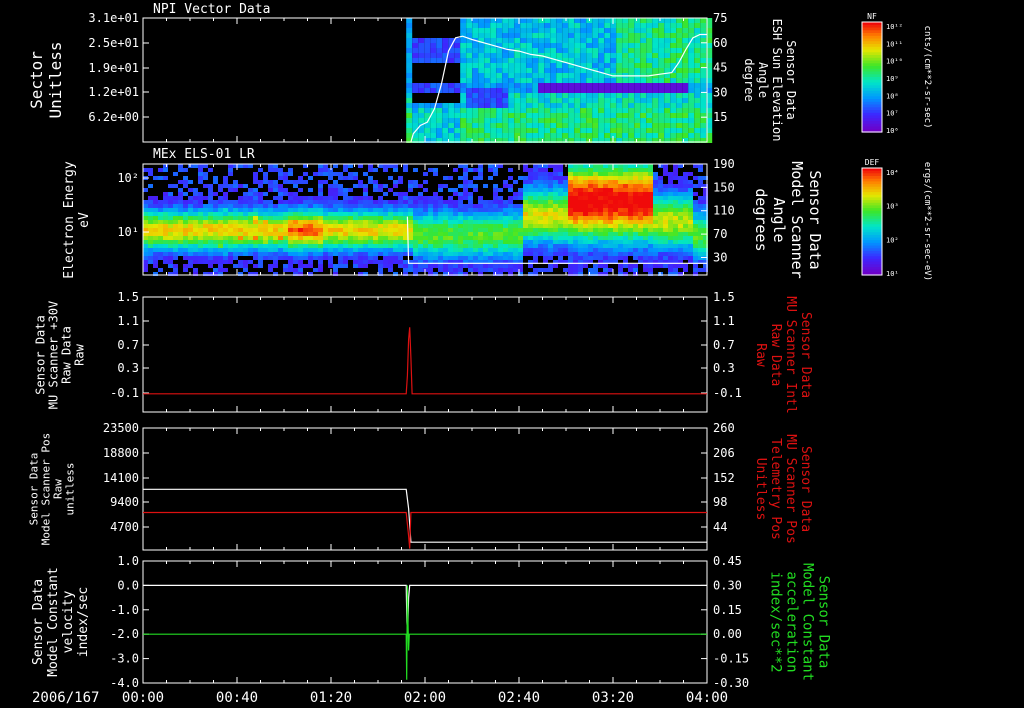 The width and height of the screenshot is (1024, 708). What do you see at coordinates (211, 9) in the screenshot?
I see `panel-title: NPI Vector Data` at bounding box center [211, 9].